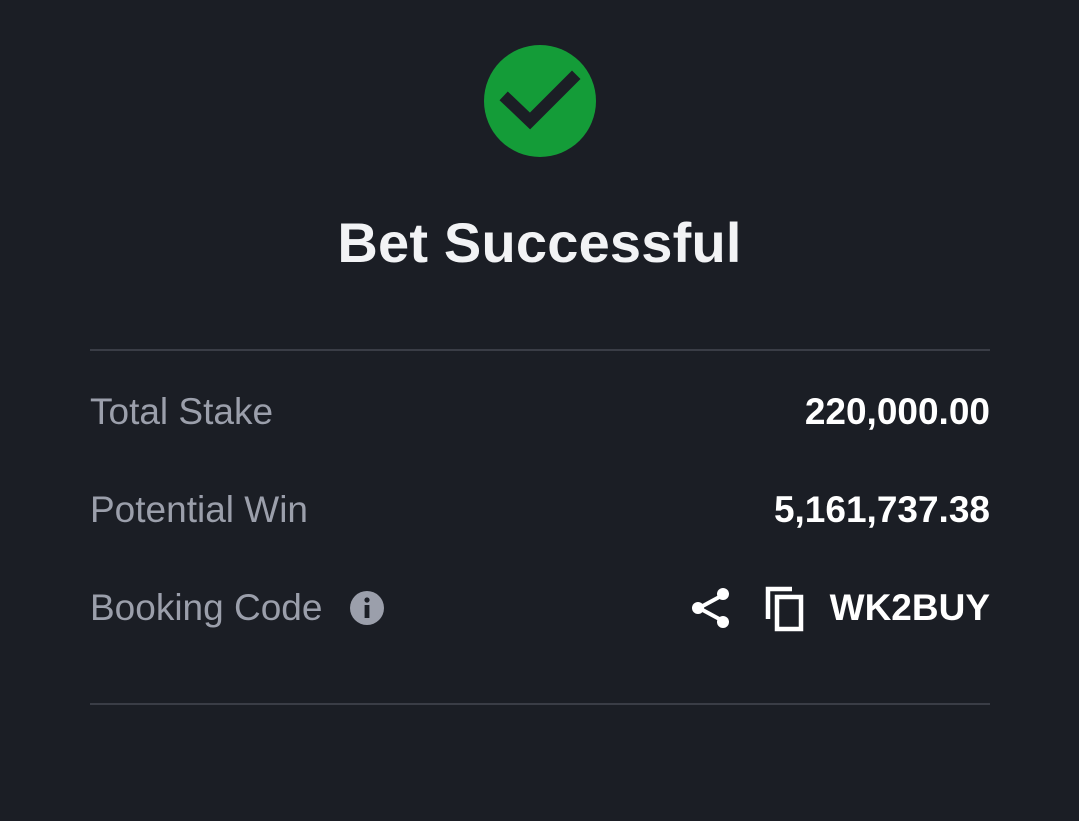 Image resolution: width=1079 pixels, height=821 pixels. Describe the element at coordinates (539, 242) in the screenshot. I see `page-title: Bet Successful` at that location.